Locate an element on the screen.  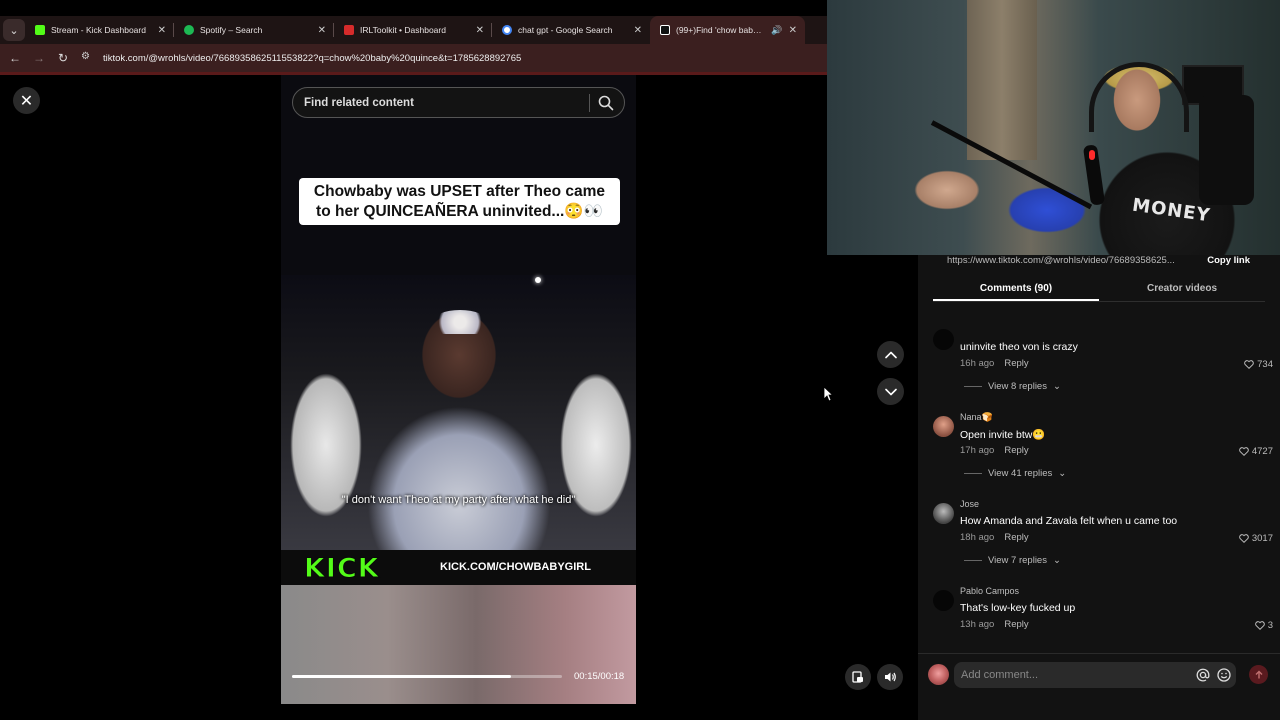
browser-tab-google: chat gpt - Google Search ✕ is located at coordinates (571, 30).